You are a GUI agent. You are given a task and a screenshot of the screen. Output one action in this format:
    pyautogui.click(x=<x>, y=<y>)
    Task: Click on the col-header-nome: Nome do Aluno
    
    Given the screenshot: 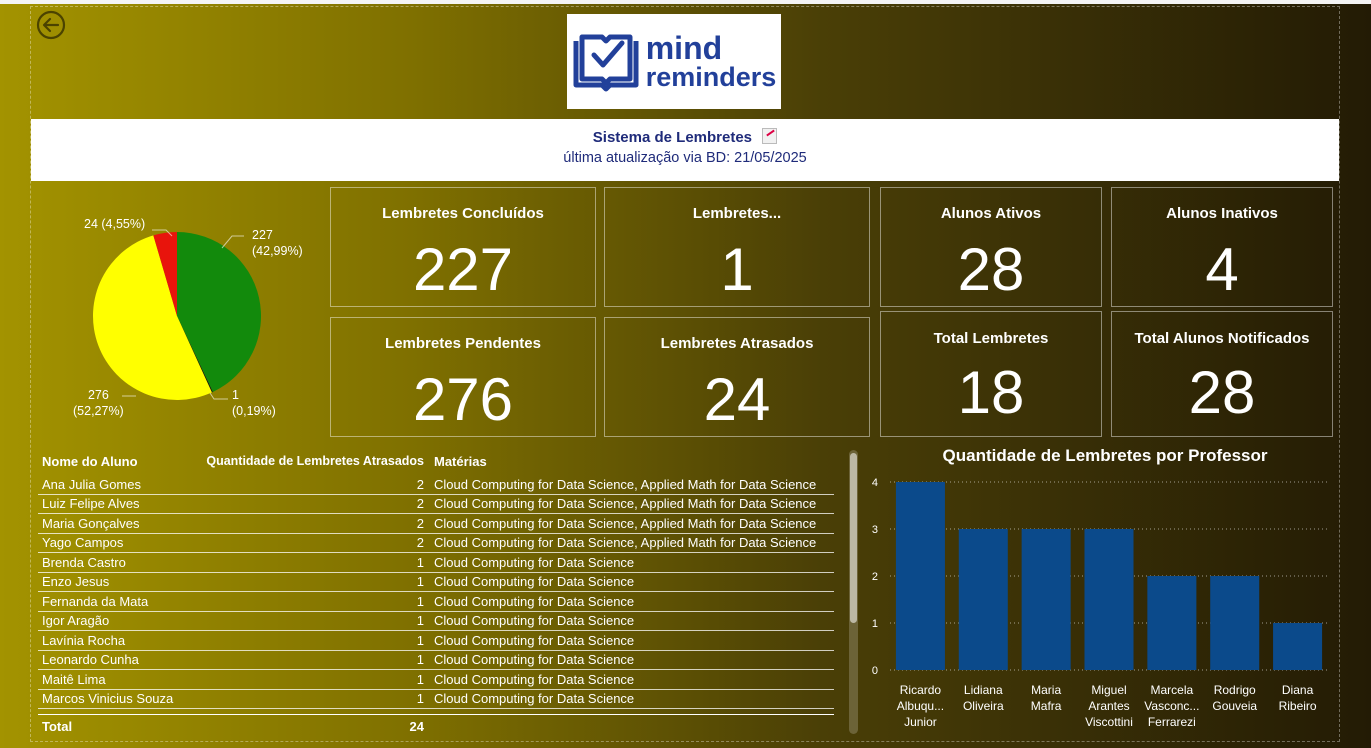 What is the action you would take?
    pyautogui.click(x=115, y=461)
    